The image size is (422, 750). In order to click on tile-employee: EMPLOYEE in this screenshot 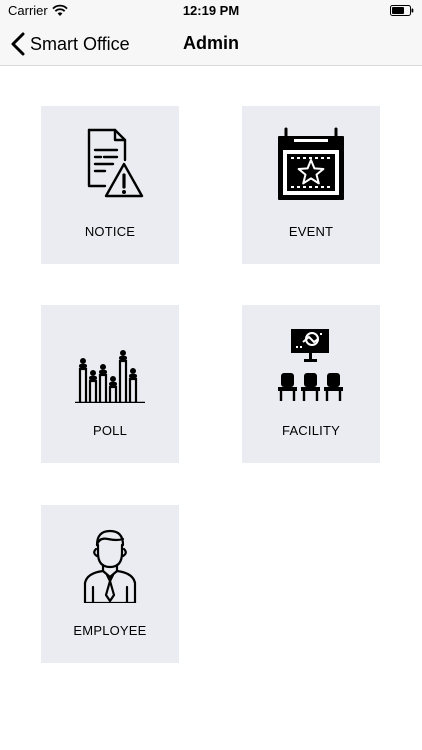, I will do `click(110, 584)`.